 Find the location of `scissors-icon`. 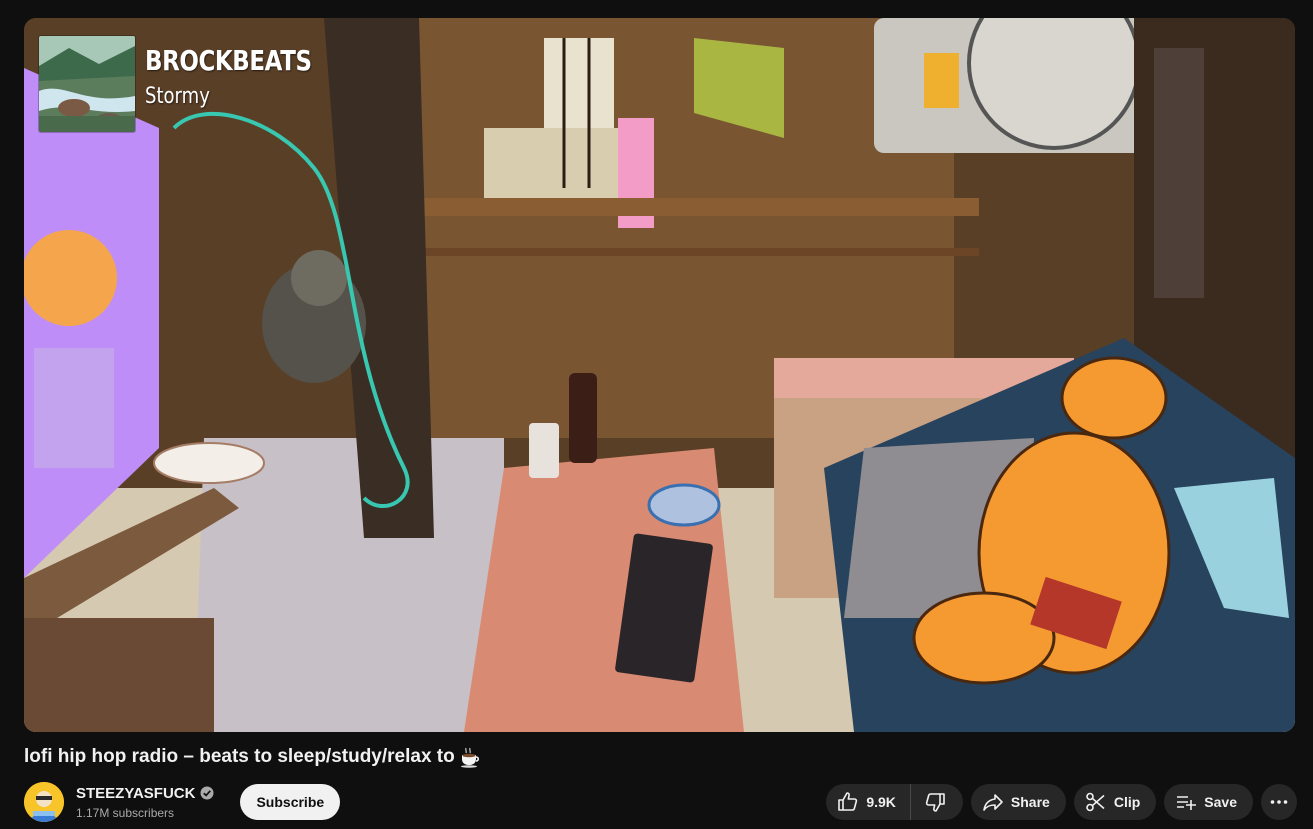

scissors-icon is located at coordinates (1095, 802).